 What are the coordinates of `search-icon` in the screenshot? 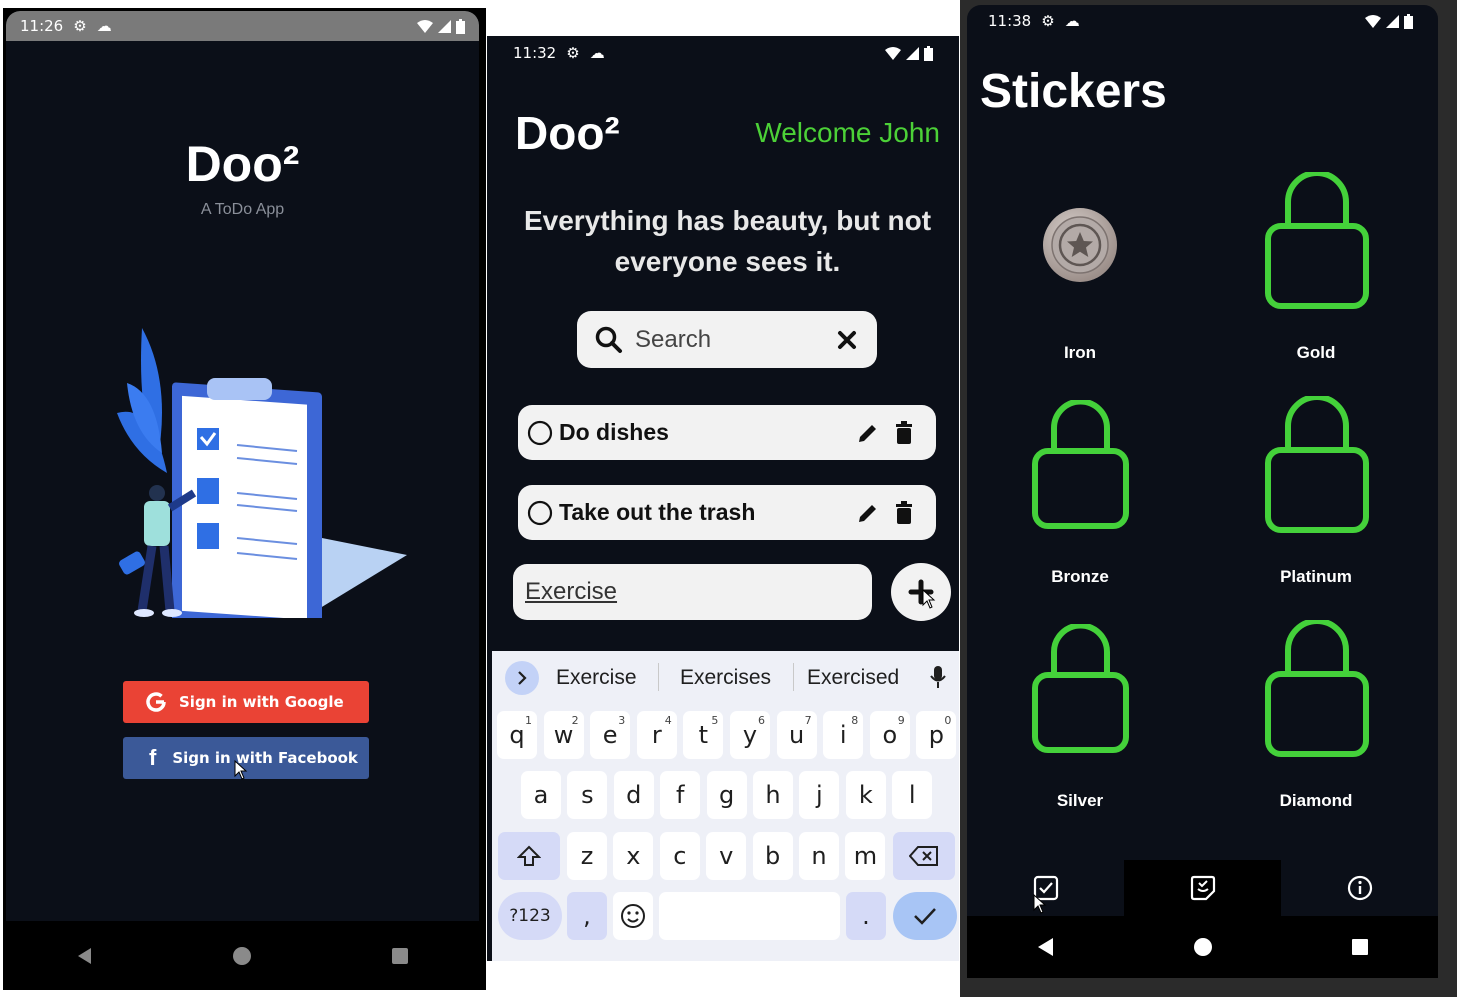 It's located at (608, 339).